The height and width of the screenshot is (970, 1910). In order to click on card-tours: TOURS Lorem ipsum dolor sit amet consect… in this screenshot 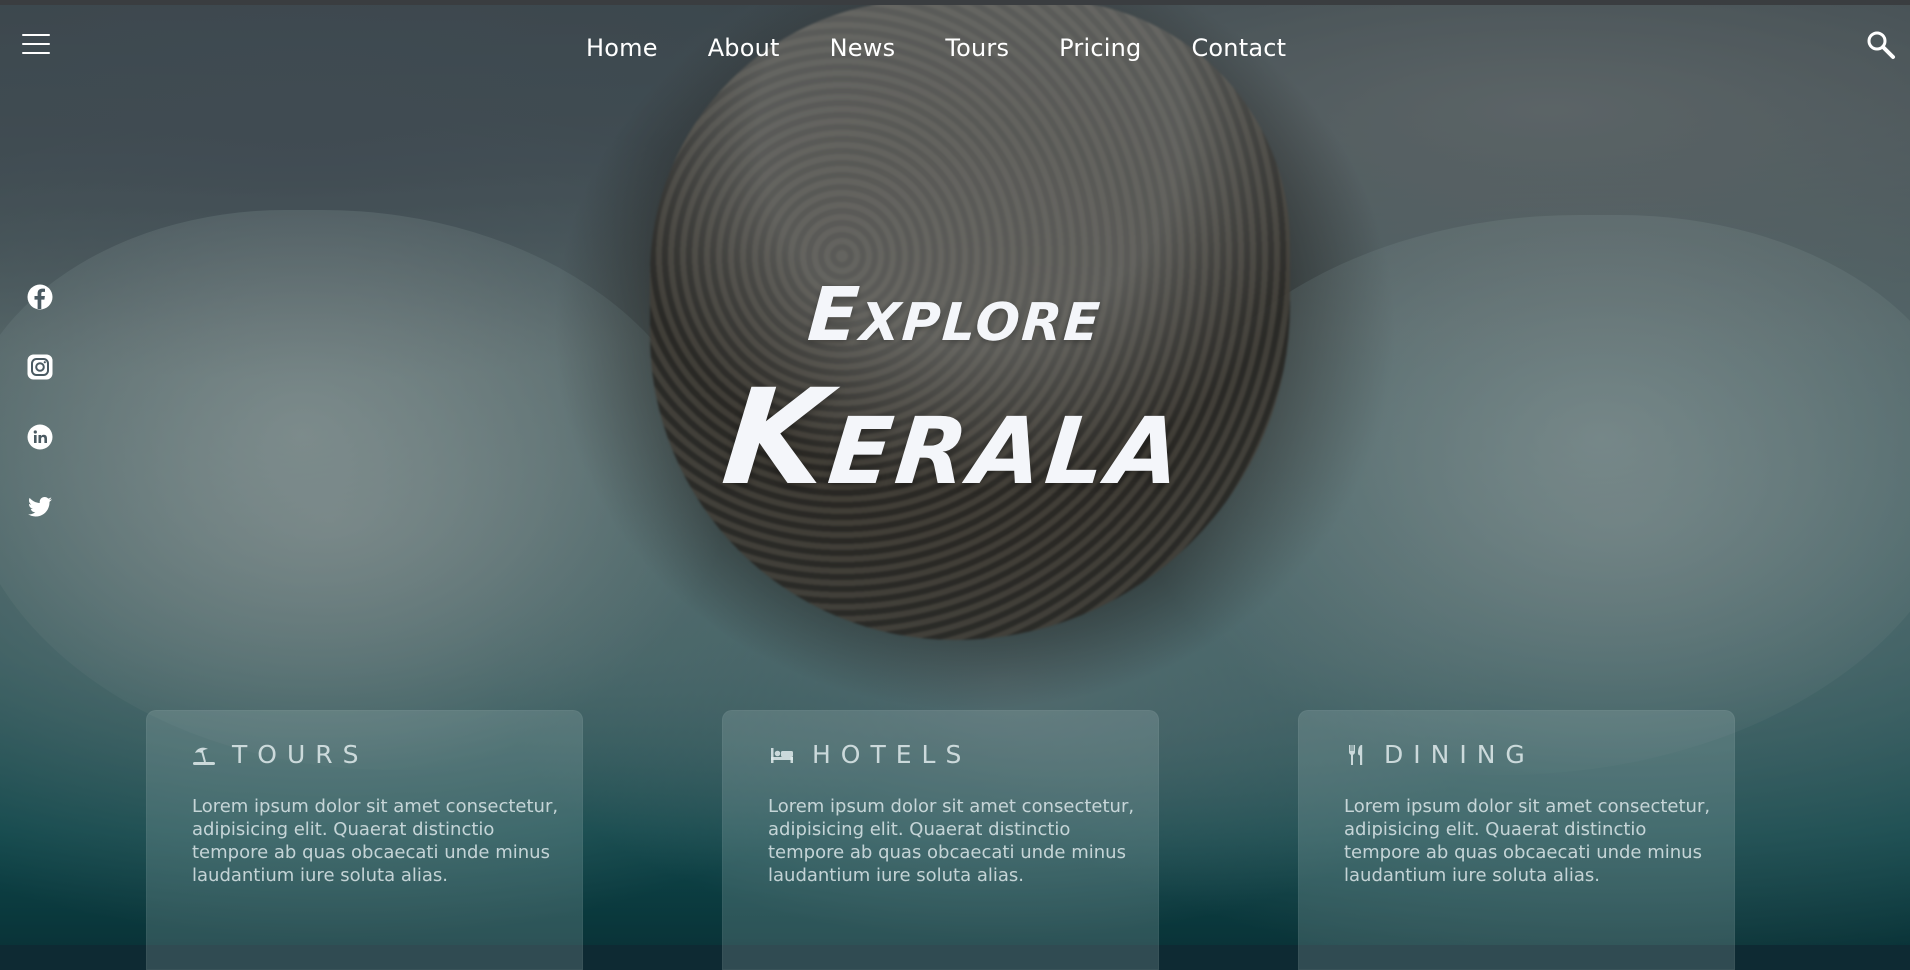, I will do `click(364, 840)`.